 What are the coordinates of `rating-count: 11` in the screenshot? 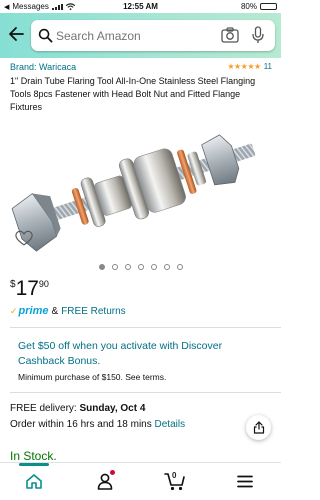 It's located at (268, 66).